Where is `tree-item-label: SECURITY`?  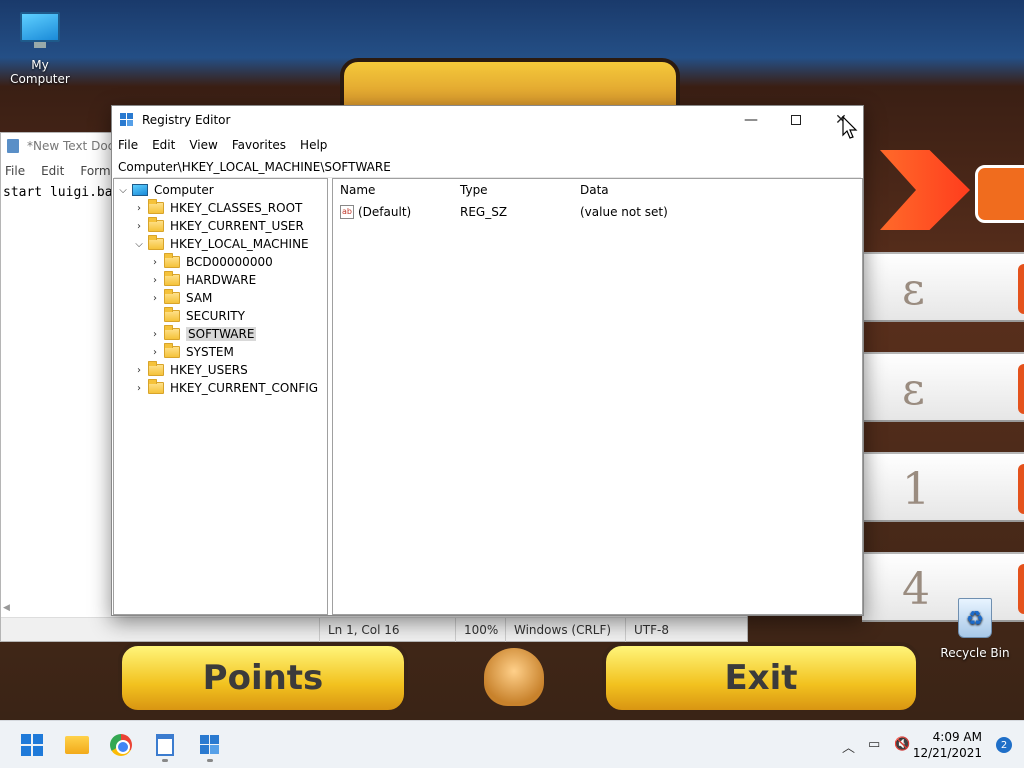 tree-item-label: SECURITY is located at coordinates (215, 316).